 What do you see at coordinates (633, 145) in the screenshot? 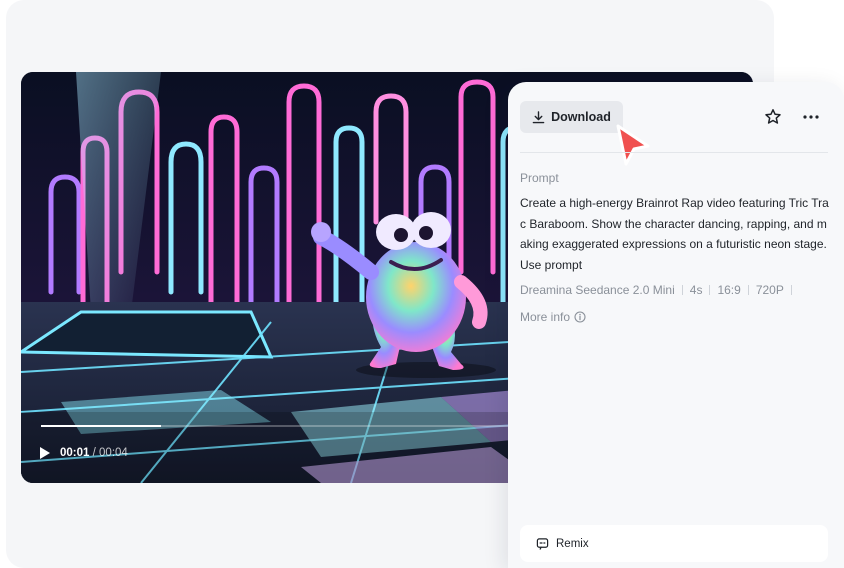
I see `cursor-pointer-icon` at bounding box center [633, 145].